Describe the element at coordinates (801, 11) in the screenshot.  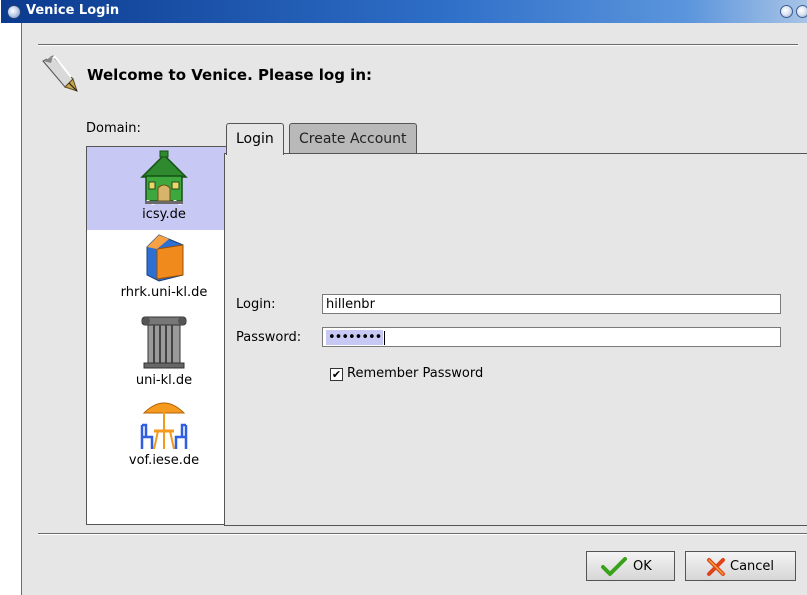
I see `close-icon` at that location.